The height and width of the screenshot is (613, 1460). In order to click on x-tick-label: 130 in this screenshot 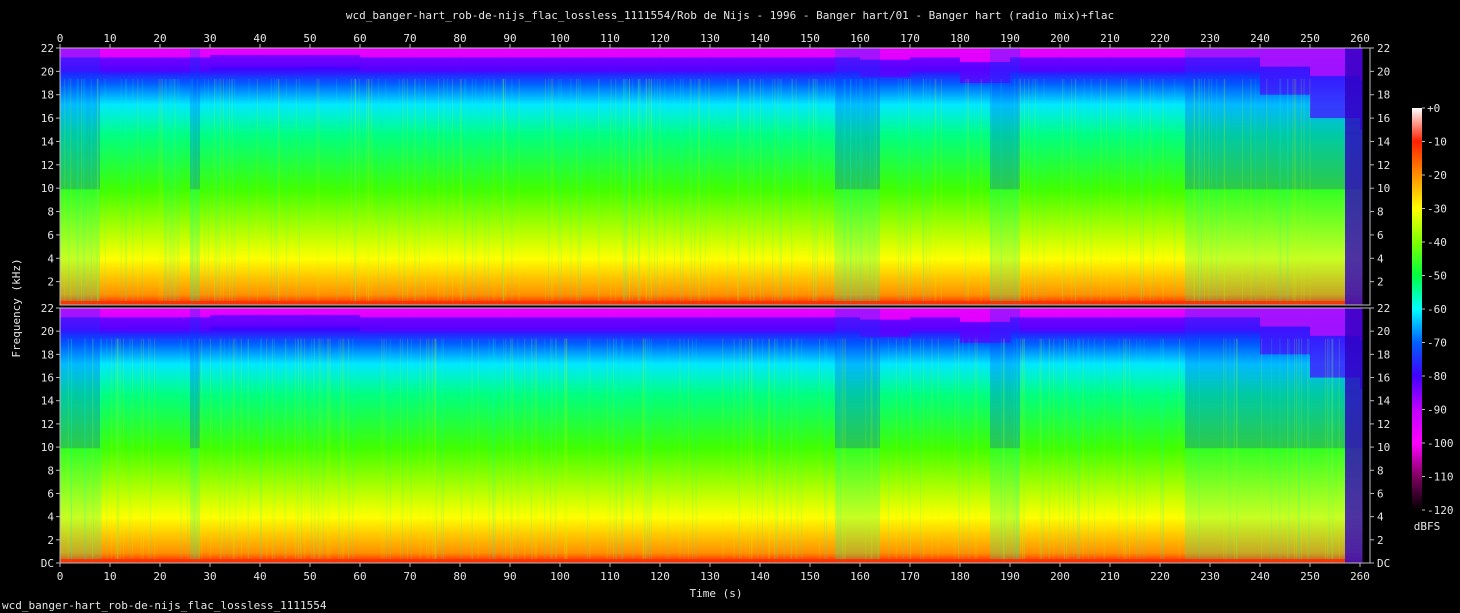, I will do `click(710, 576)`.